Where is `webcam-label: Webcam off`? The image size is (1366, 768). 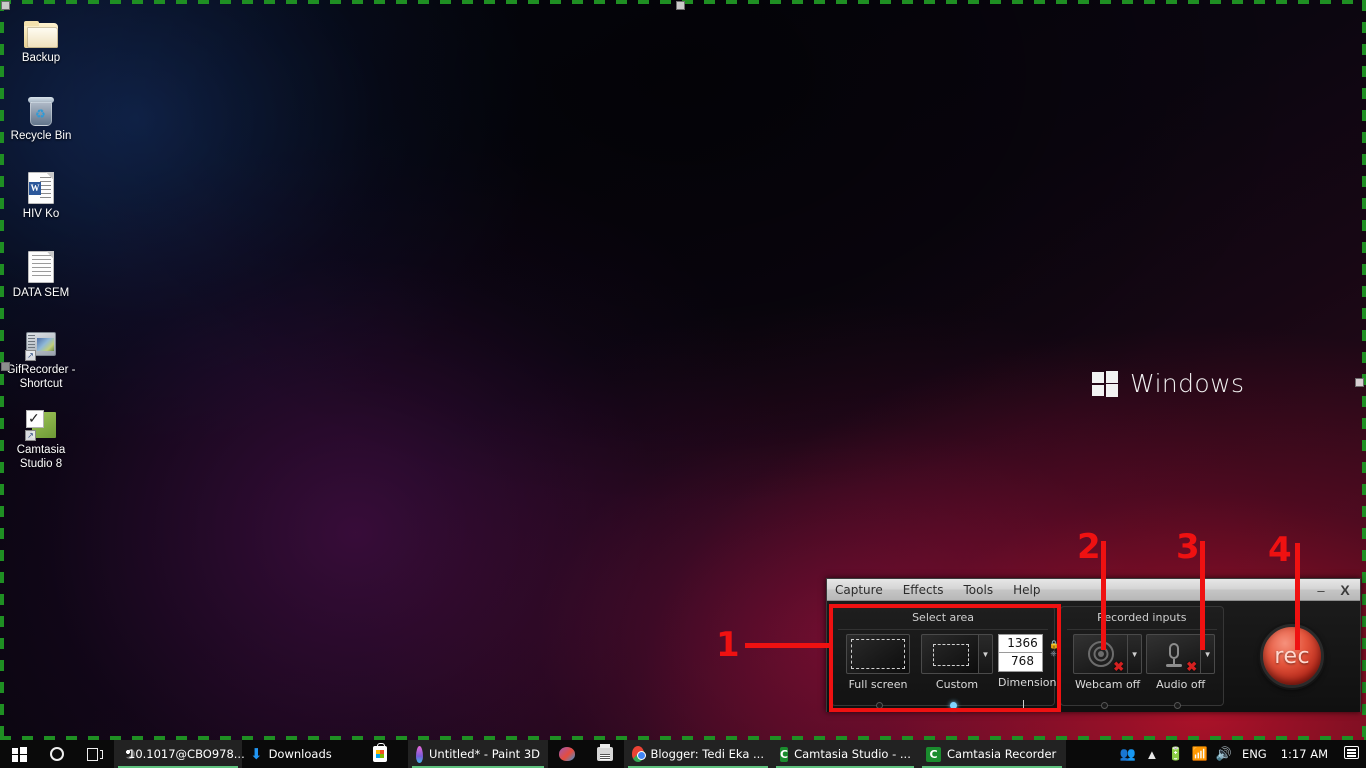
webcam-label: Webcam off is located at coordinates (1107, 684).